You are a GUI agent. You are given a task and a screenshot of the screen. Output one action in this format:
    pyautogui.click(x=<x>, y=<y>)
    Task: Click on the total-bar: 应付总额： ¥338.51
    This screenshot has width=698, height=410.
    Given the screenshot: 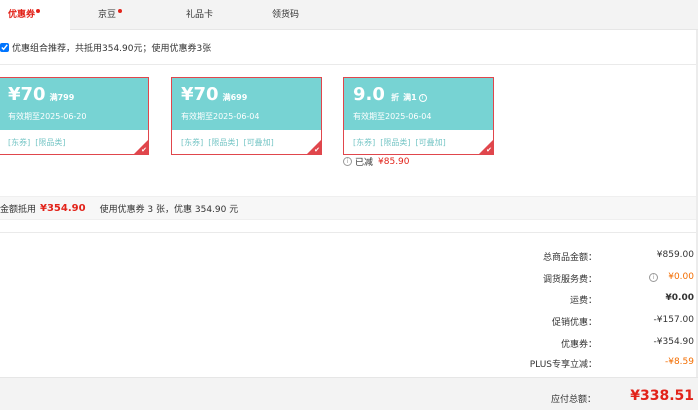 What is the action you would take?
    pyautogui.click(x=349, y=393)
    